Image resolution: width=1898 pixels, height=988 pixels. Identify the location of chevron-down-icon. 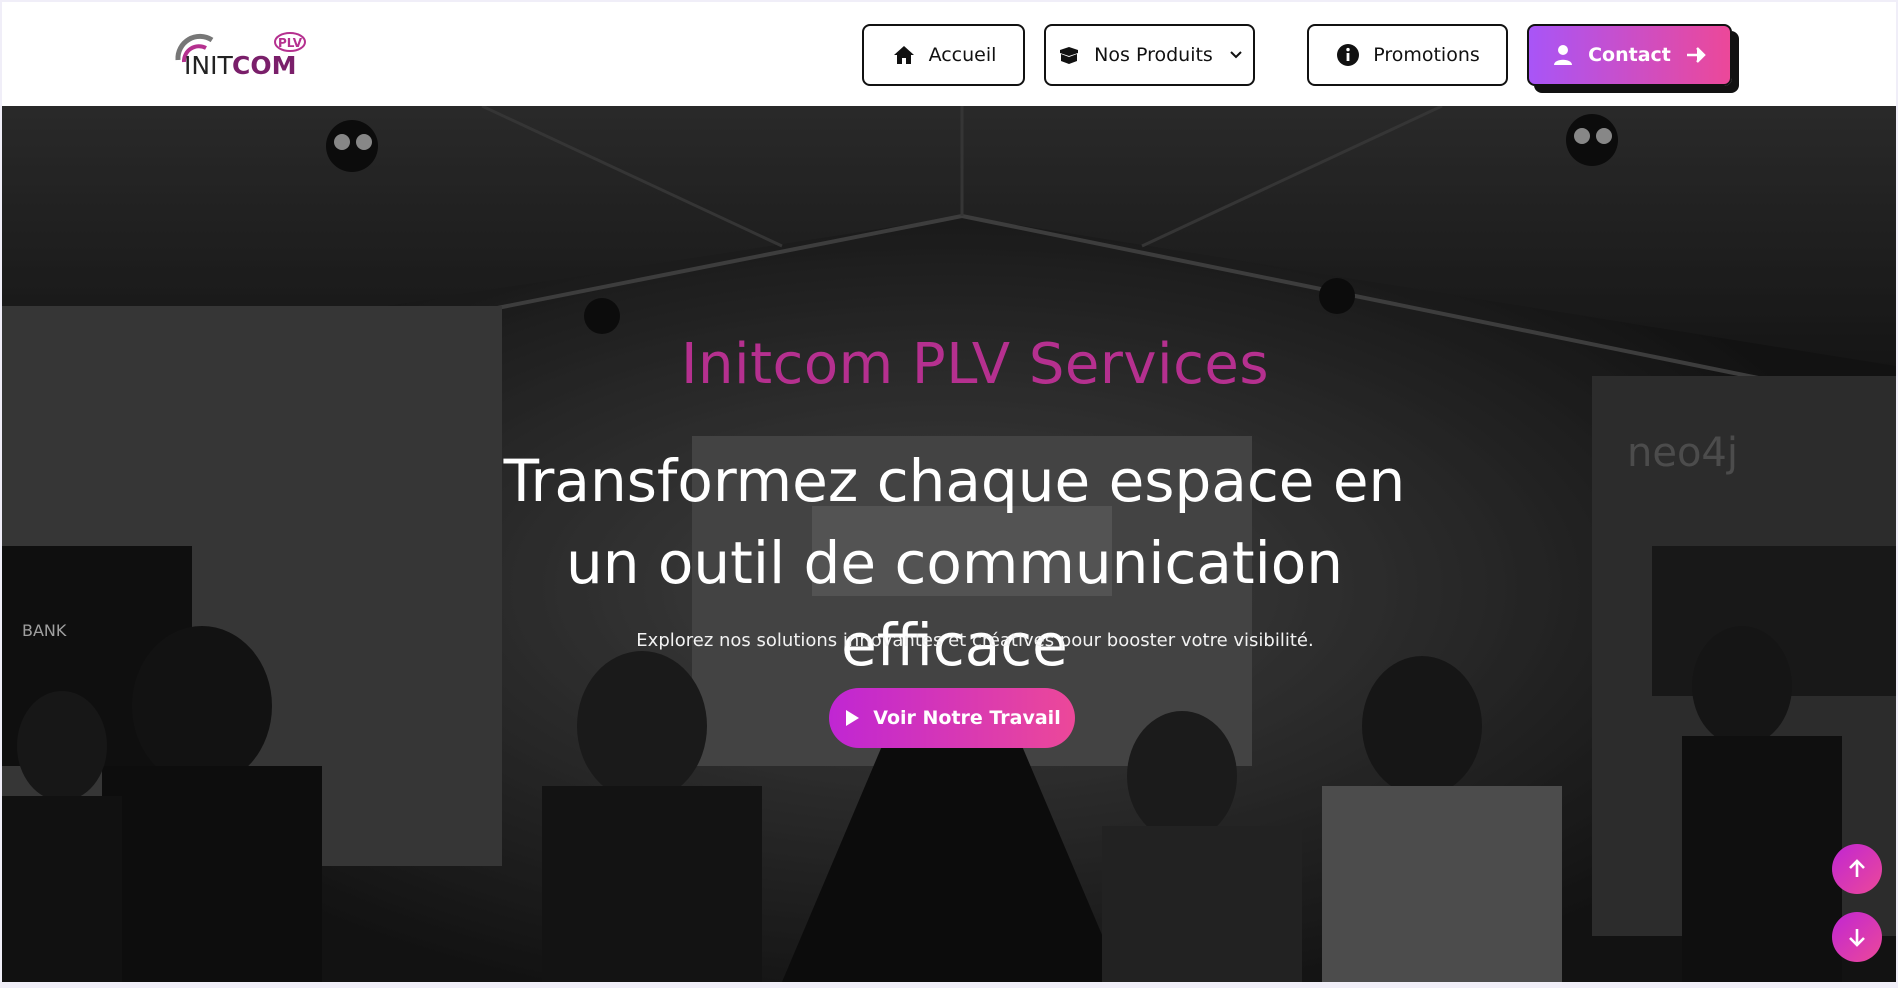
(1234, 55).